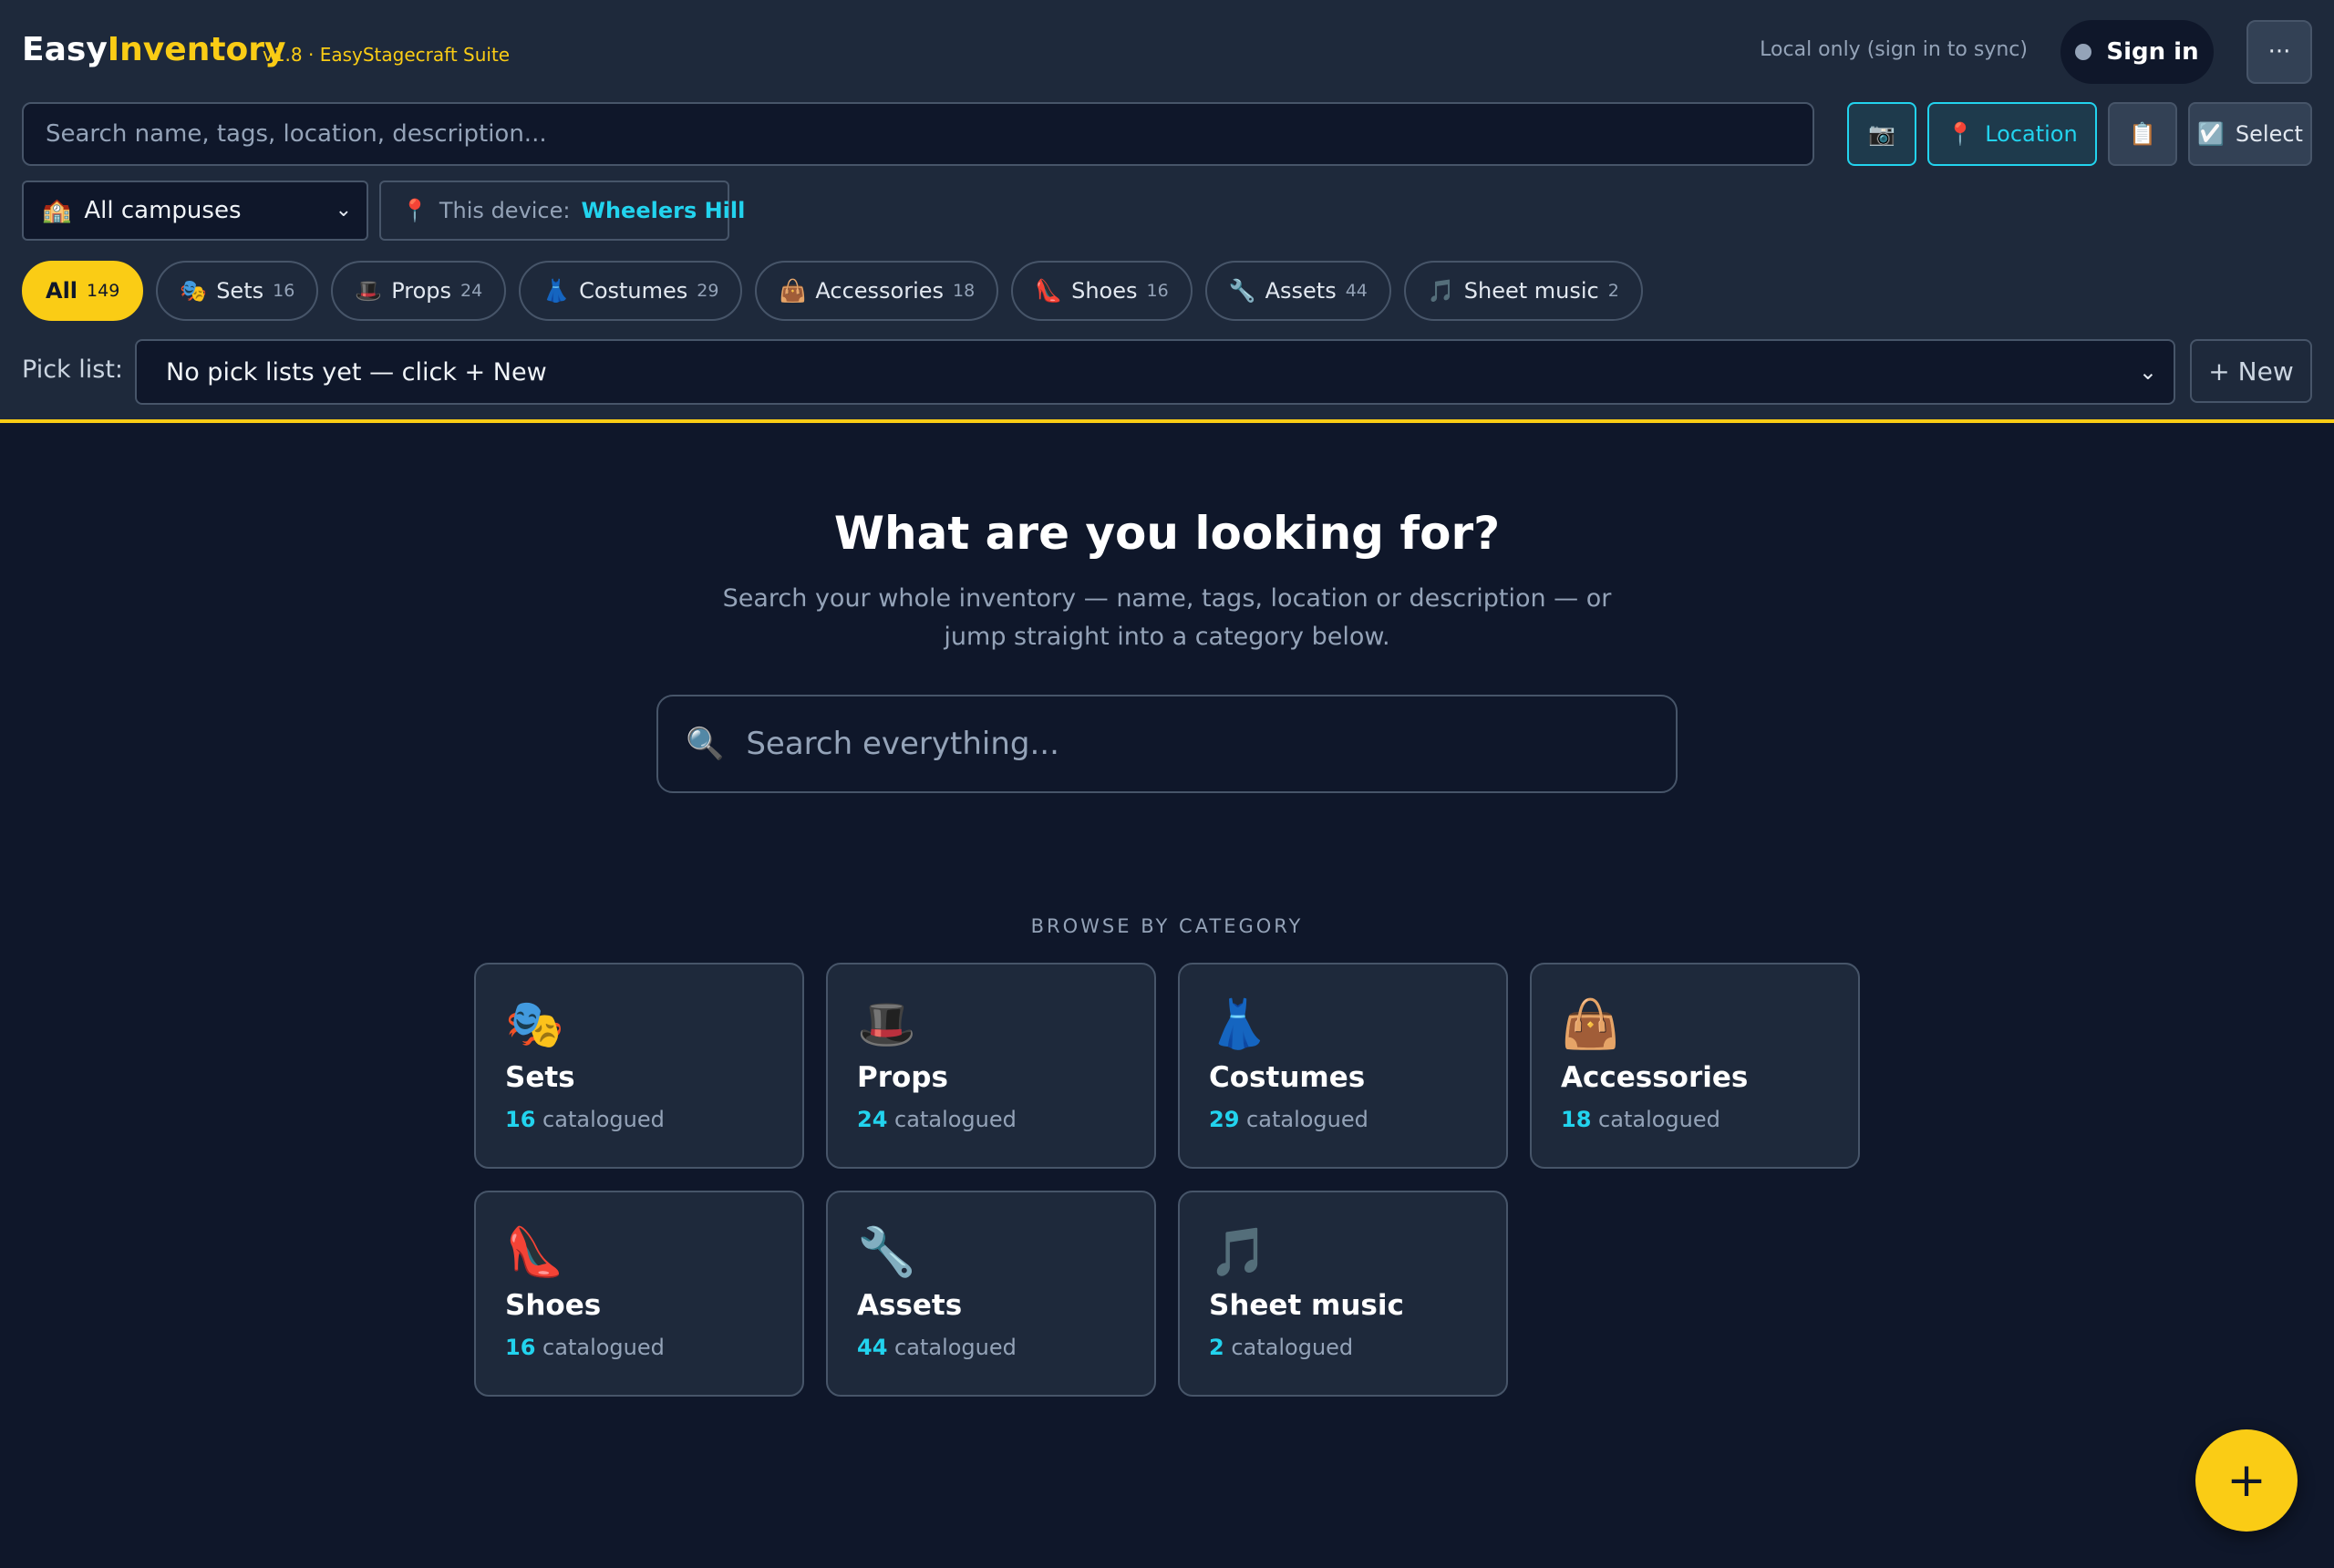 This screenshot has width=2334, height=1568. What do you see at coordinates (2247, 1480) in the screenshot?
I see `add-item-button: +` at bounding box center [2247, 1480].